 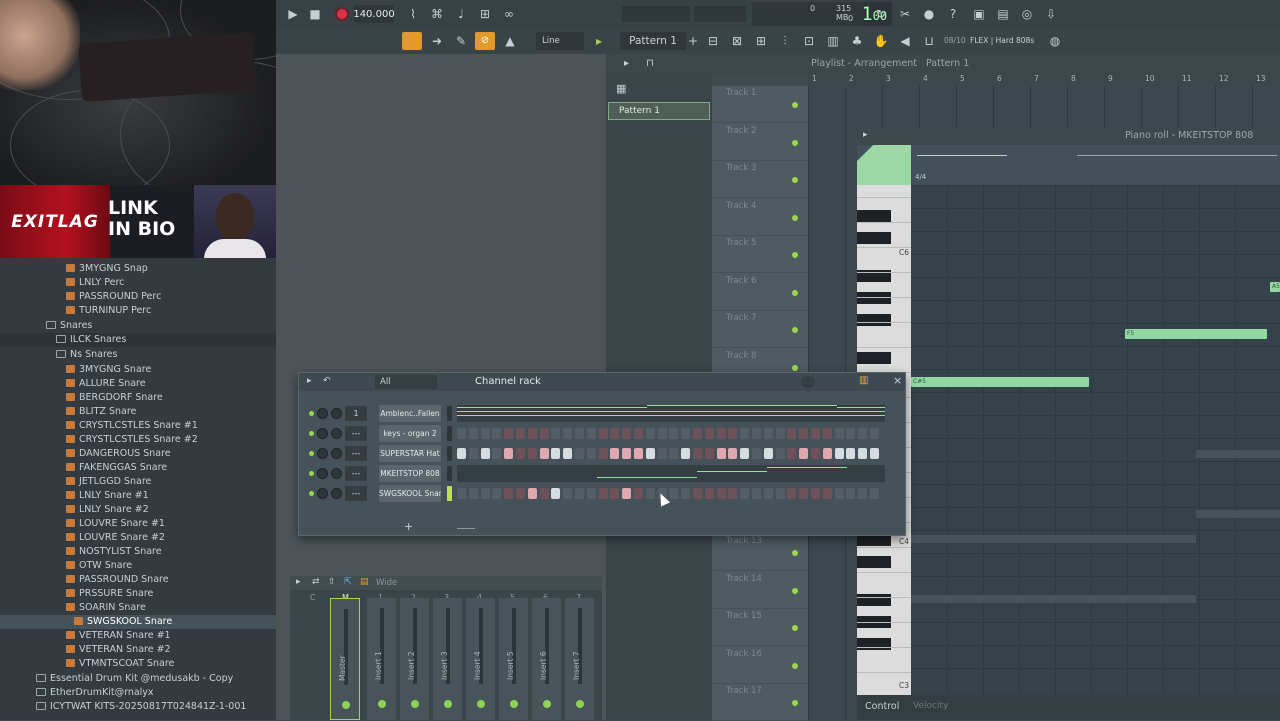 I want to click on black-key, so click(x=874, y=238).